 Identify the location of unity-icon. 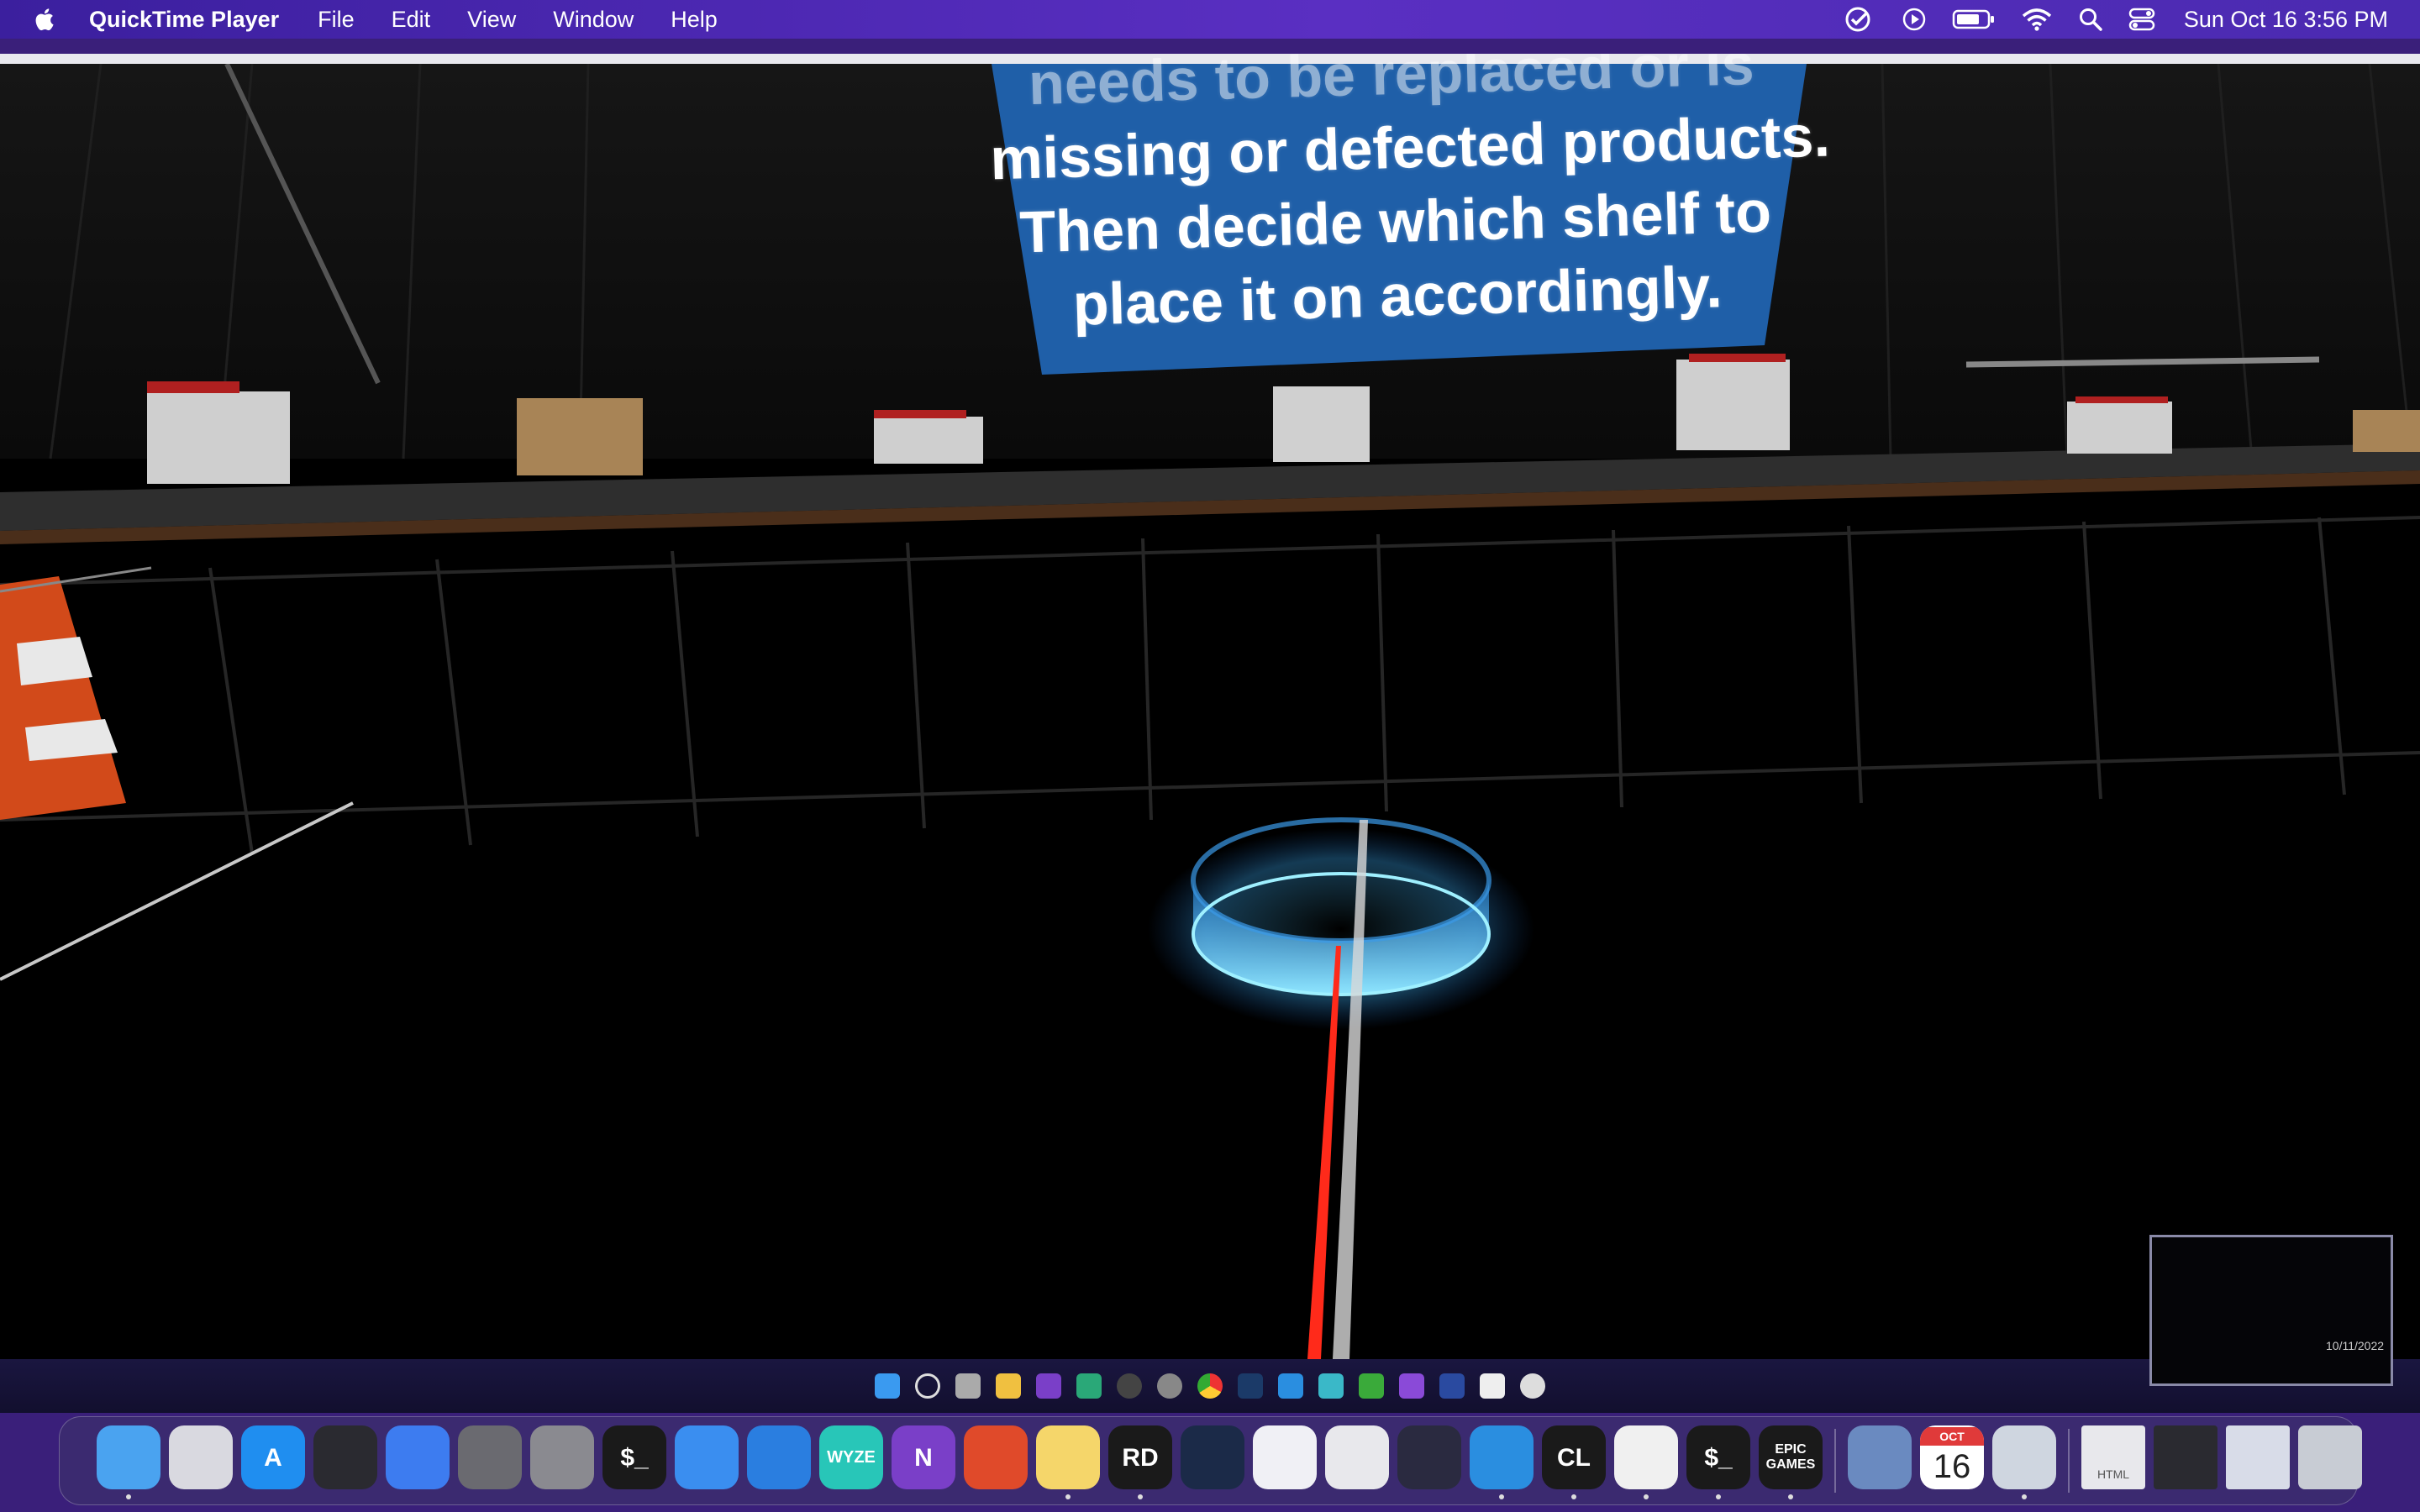
(1357, 1457).